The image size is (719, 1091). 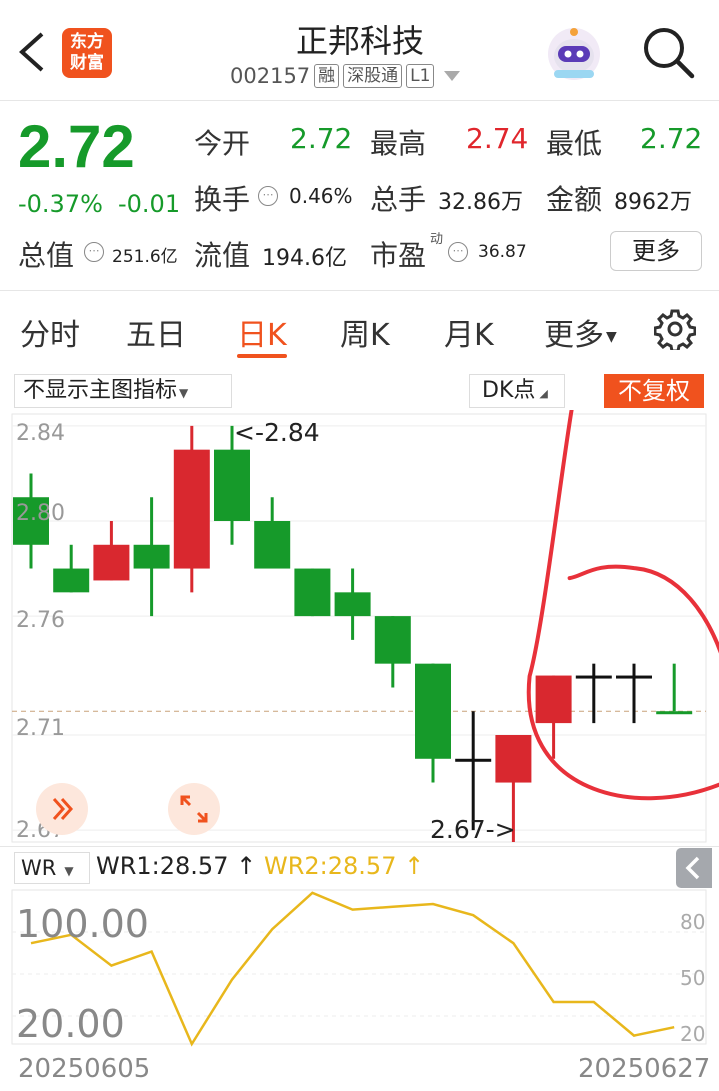 I want to click on pe-dynamic-sup: 动, so click(x=437, y=239).